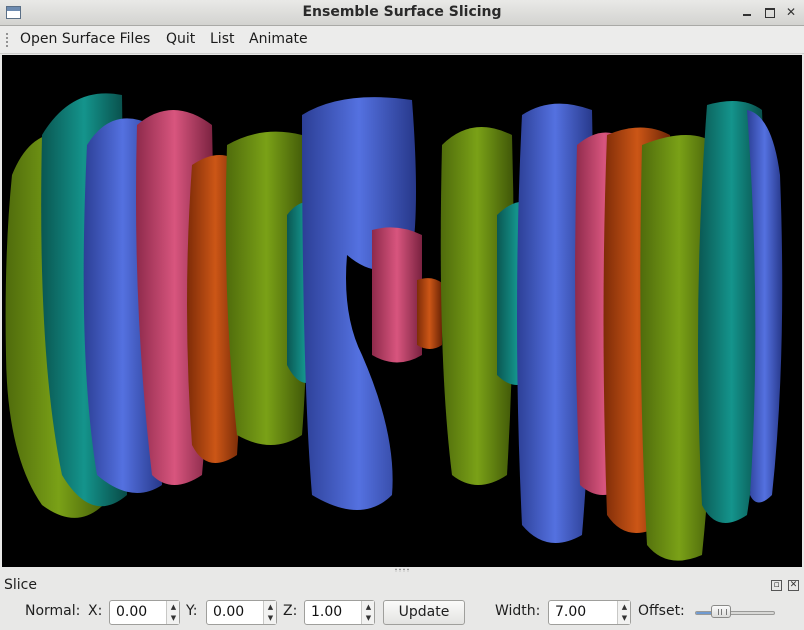 This screenshot has height=630, width=804. I want to click on normal-z-spinbox: 1.00 ▲ ▼, so click(339, 612).